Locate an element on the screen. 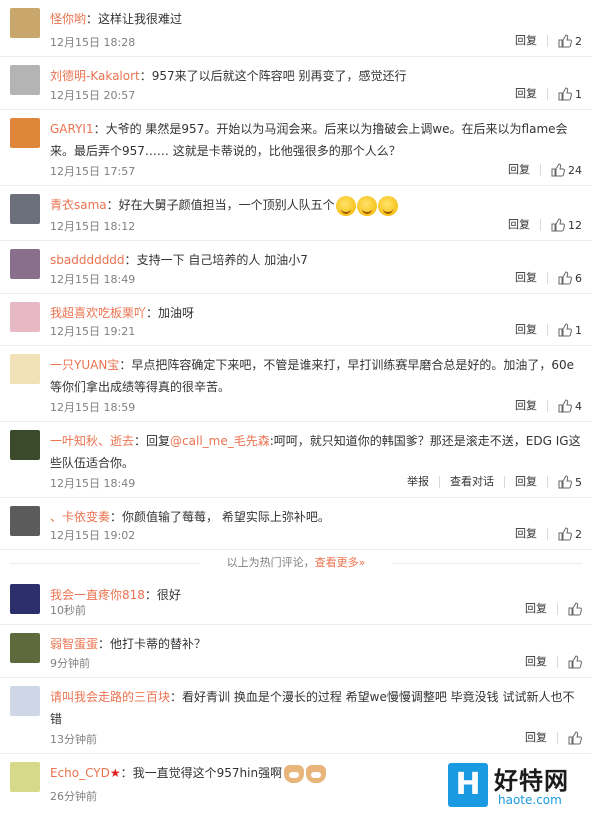  username: 请叫我会走路的三百块 is located at coordinates (110, 697).